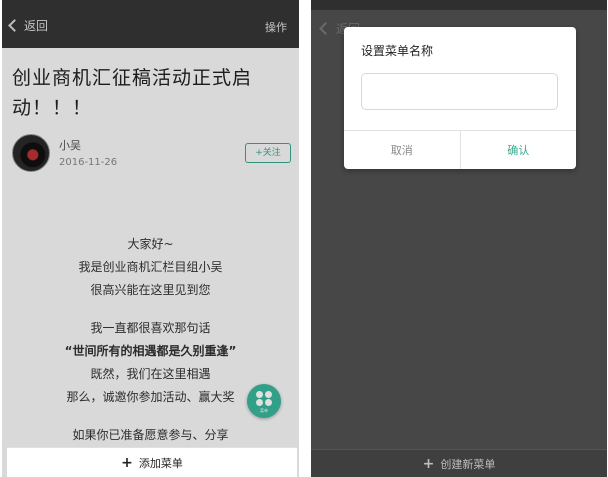 This screenshot has width=608, height=477. What do you see at coordinates (268, 153) in the screenshot?
I see `follow-button: +关注` at bounding box center [268, 153].